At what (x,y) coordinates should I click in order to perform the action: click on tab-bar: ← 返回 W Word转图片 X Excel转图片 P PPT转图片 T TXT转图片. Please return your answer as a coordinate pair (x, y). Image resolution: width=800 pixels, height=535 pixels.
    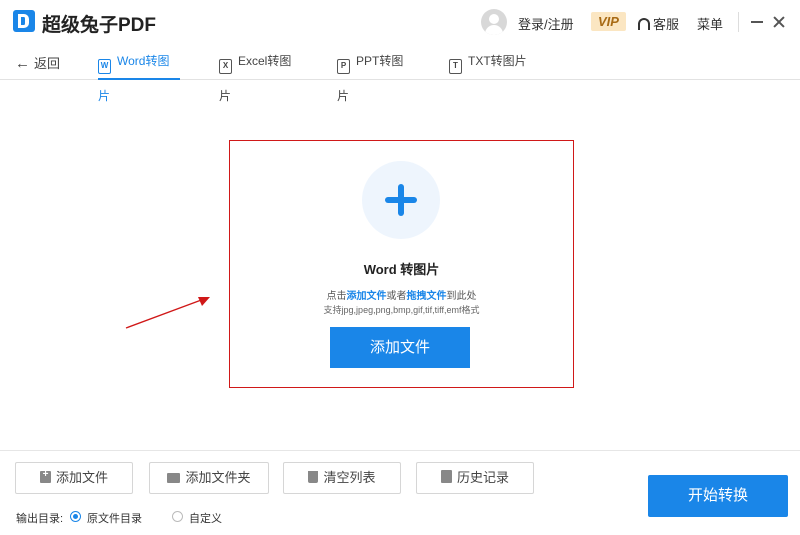
    Looking at the image, I should click on (400, 73).